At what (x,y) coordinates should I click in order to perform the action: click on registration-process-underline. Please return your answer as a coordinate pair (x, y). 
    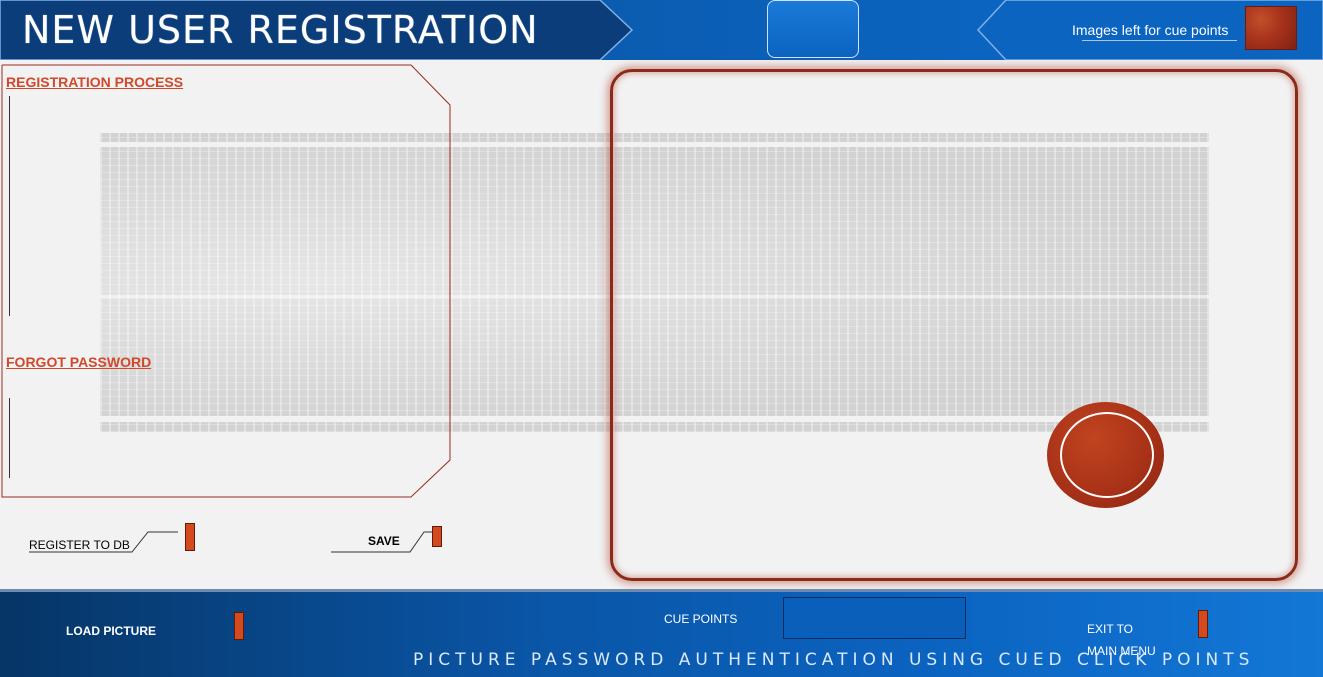
    Looking at the image, I should click on (91, 88).